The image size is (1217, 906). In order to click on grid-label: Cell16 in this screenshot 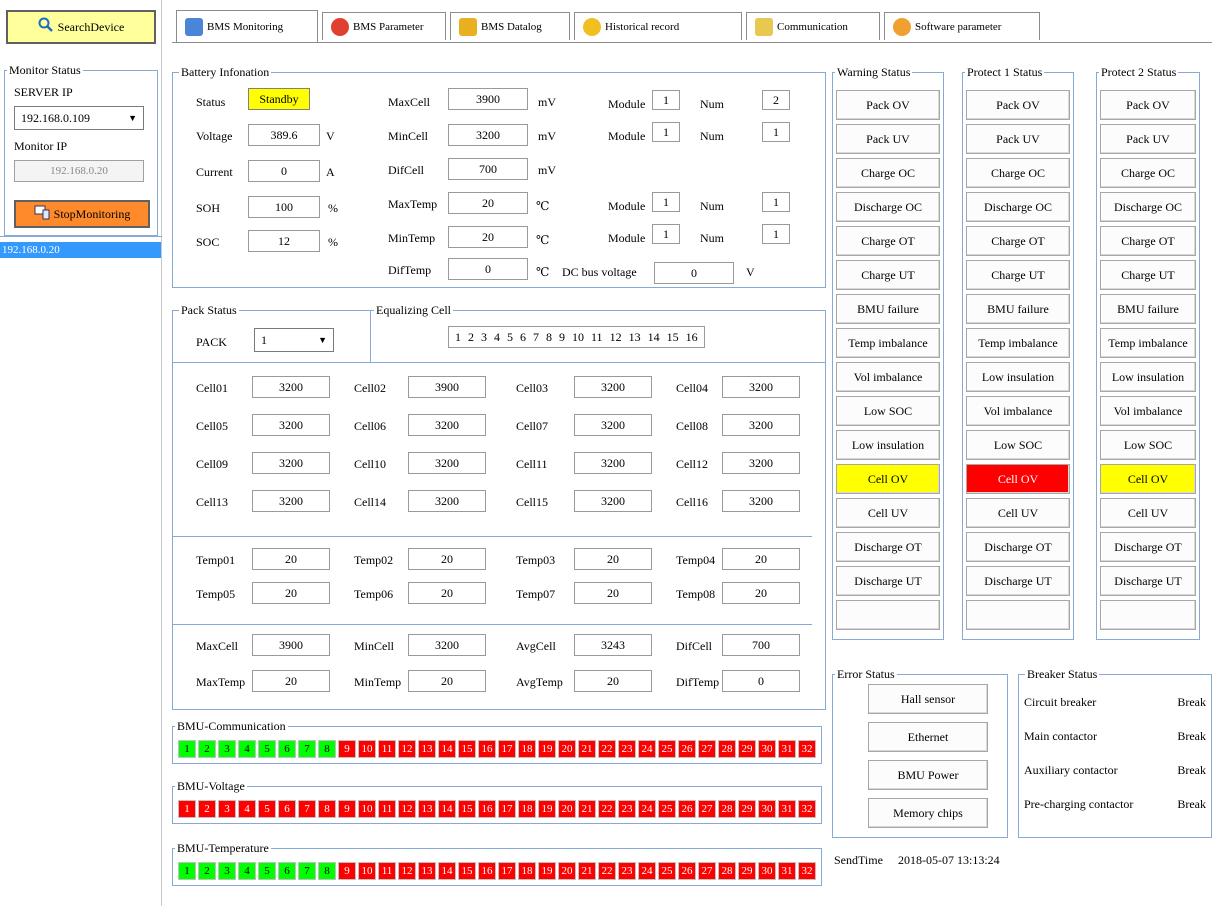, I will do `click(692, 502)`.